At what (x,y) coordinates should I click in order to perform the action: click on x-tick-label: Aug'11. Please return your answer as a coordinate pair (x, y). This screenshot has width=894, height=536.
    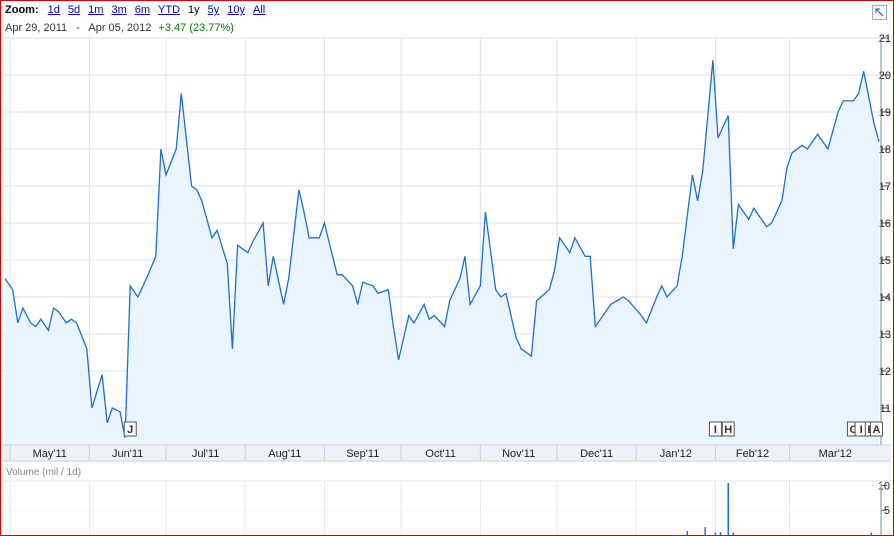
    Looking at the image, I should click on (284, 454).